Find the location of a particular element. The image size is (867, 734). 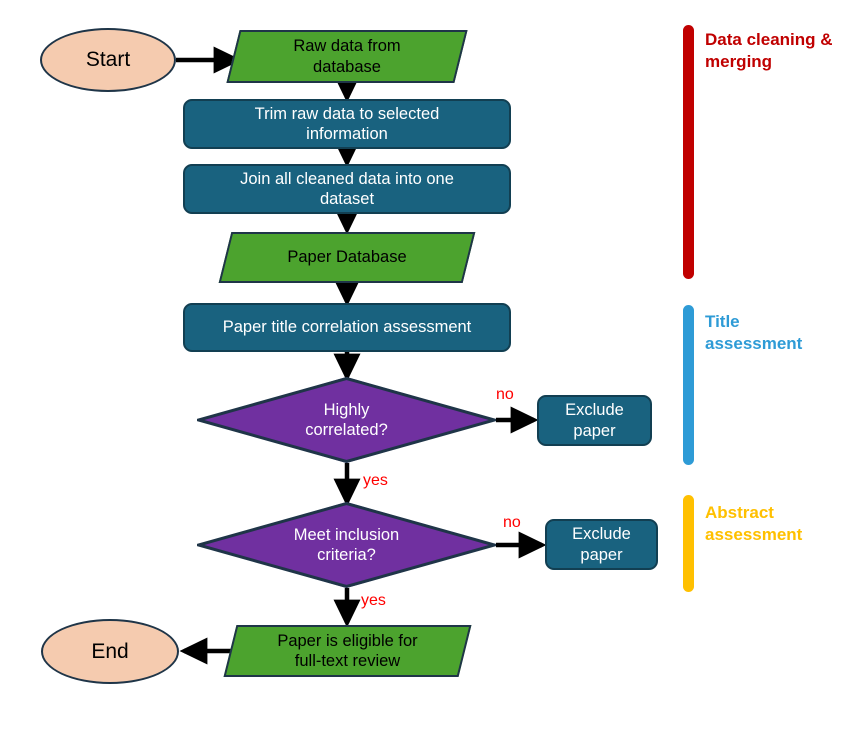

node-exclude-paper-2-label: Exclude paper is located at coordinates (601, 544).